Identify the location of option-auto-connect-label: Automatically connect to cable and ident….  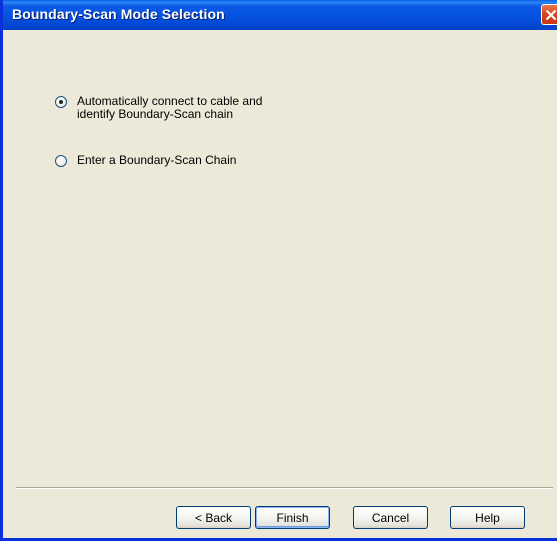
(169, 108).